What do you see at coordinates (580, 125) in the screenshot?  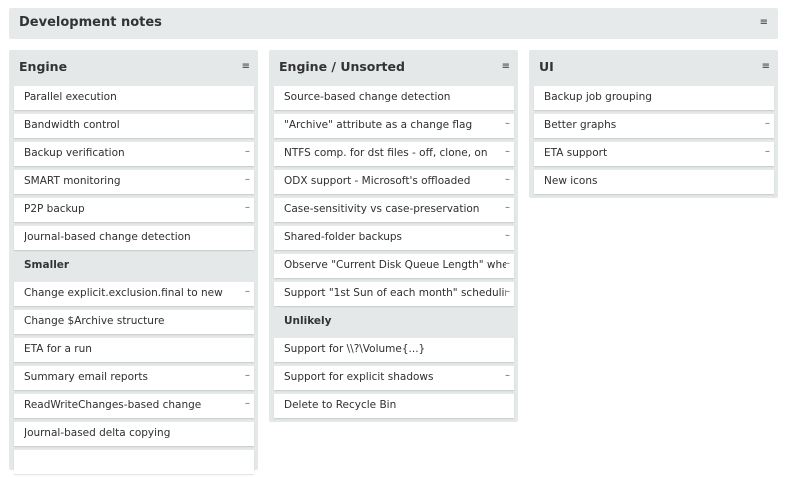 I see `card-title: Better graphs` at bounding box center [580, 125].